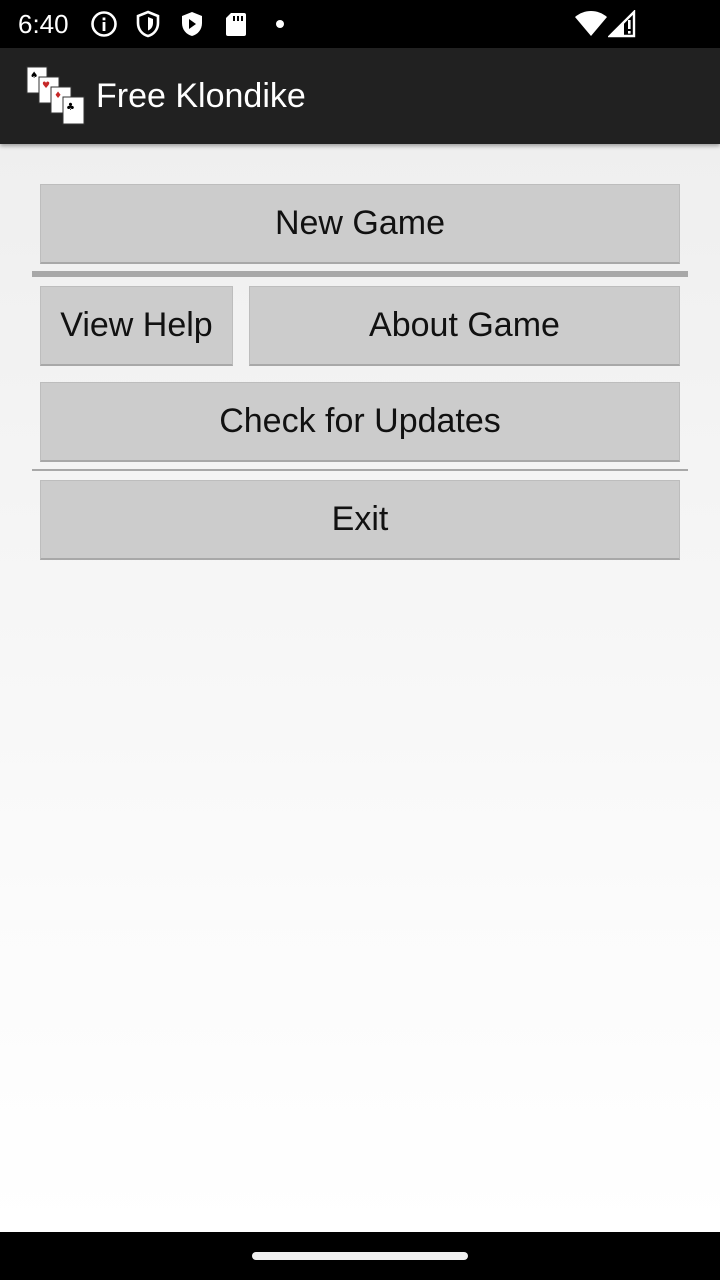 Image resolution: width=720 pixels, height=1280 pixels. Describe the element at coordinates (360, 96) in the screenshot. I see `app-bar: ♠ ♥ ♦ ♣ Free Klondike` at that location.